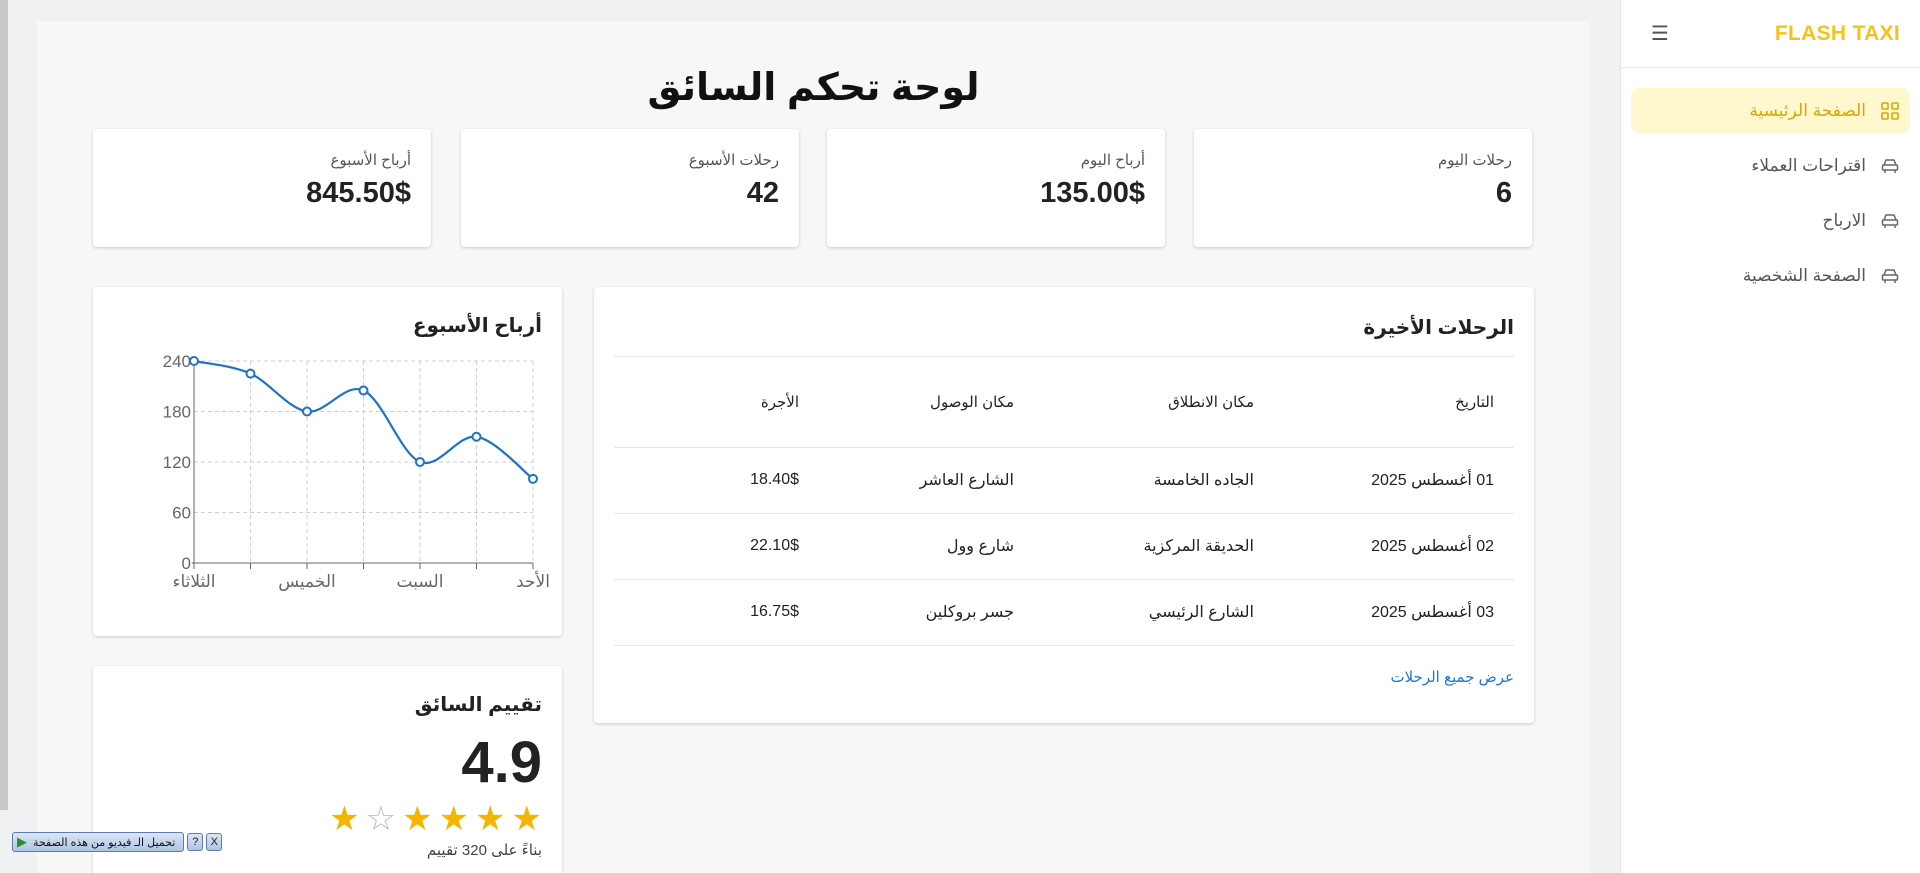 This screenshot has width=1920, height=873. I want to click on stat-card-today-trips: رحلات اليوم 6, so click(1363, 188).